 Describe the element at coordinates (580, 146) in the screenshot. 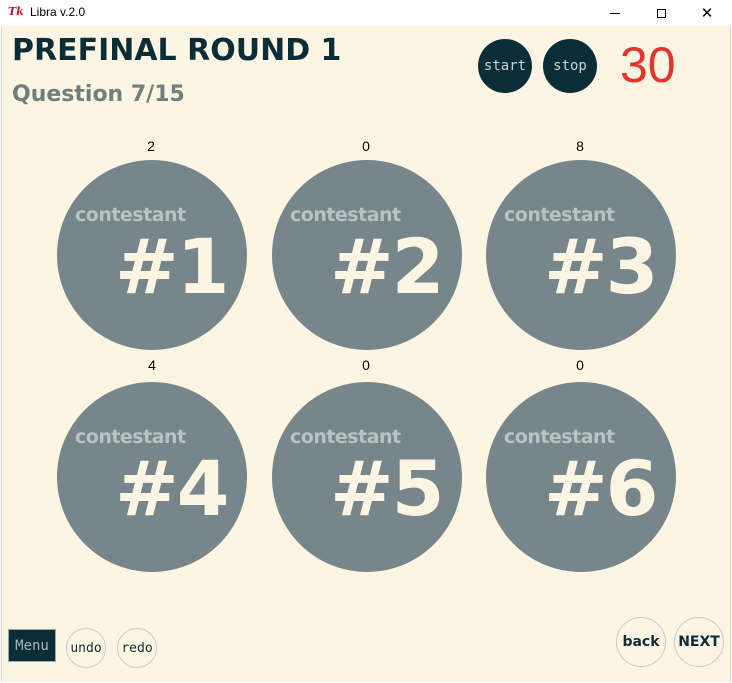

I see `contestant-3-score: 8` at that location.